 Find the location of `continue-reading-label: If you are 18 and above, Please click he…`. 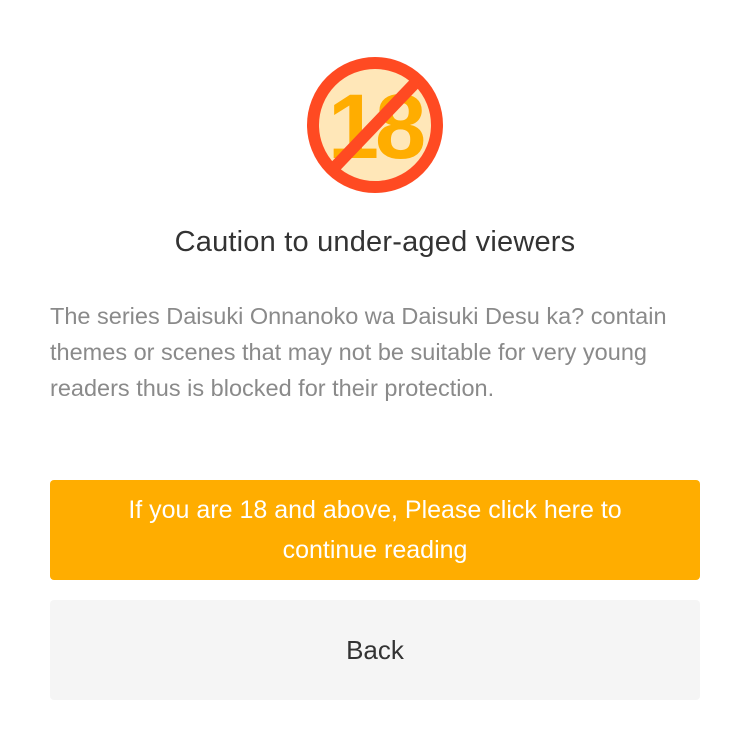

continue-reading-label: If you are 18 and above, Please click he… is located at coordinates (375, 530).